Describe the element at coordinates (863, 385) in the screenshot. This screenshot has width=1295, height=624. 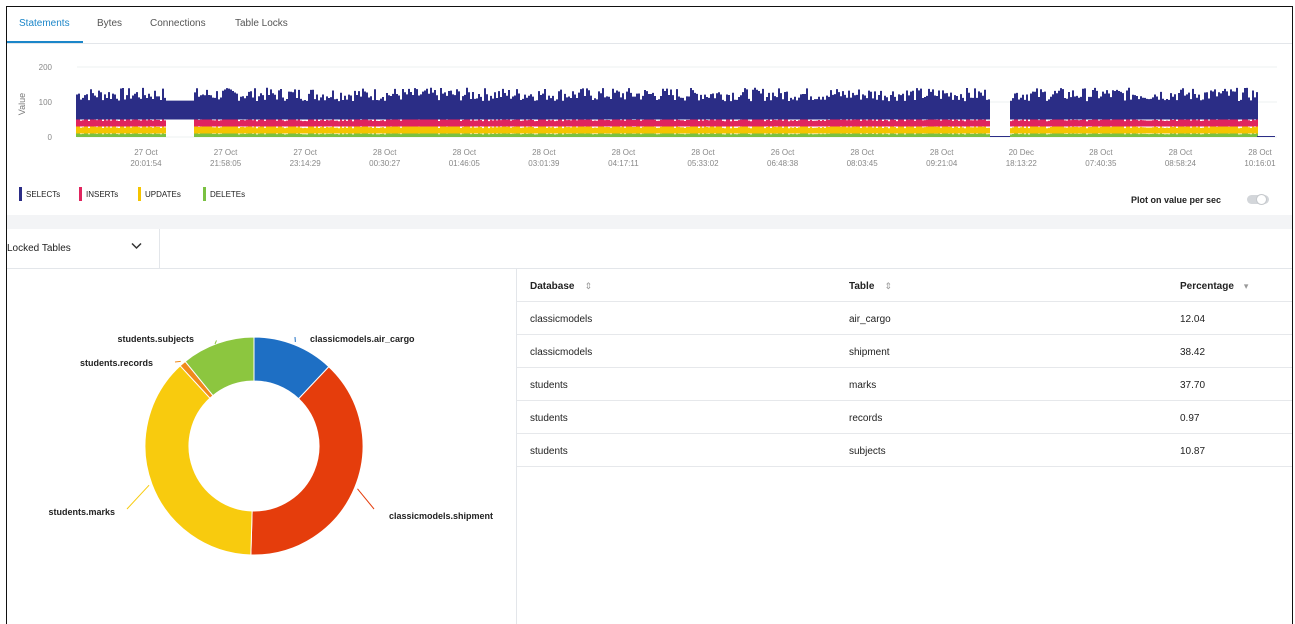
I see `cell-table: marks` at that location.